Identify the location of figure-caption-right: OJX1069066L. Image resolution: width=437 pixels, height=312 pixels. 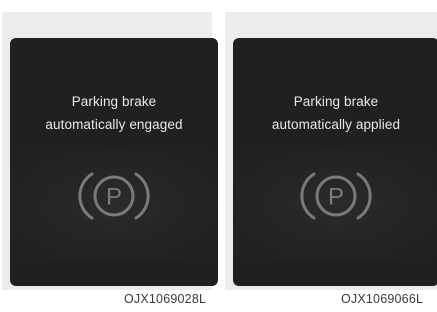
(382, 299).